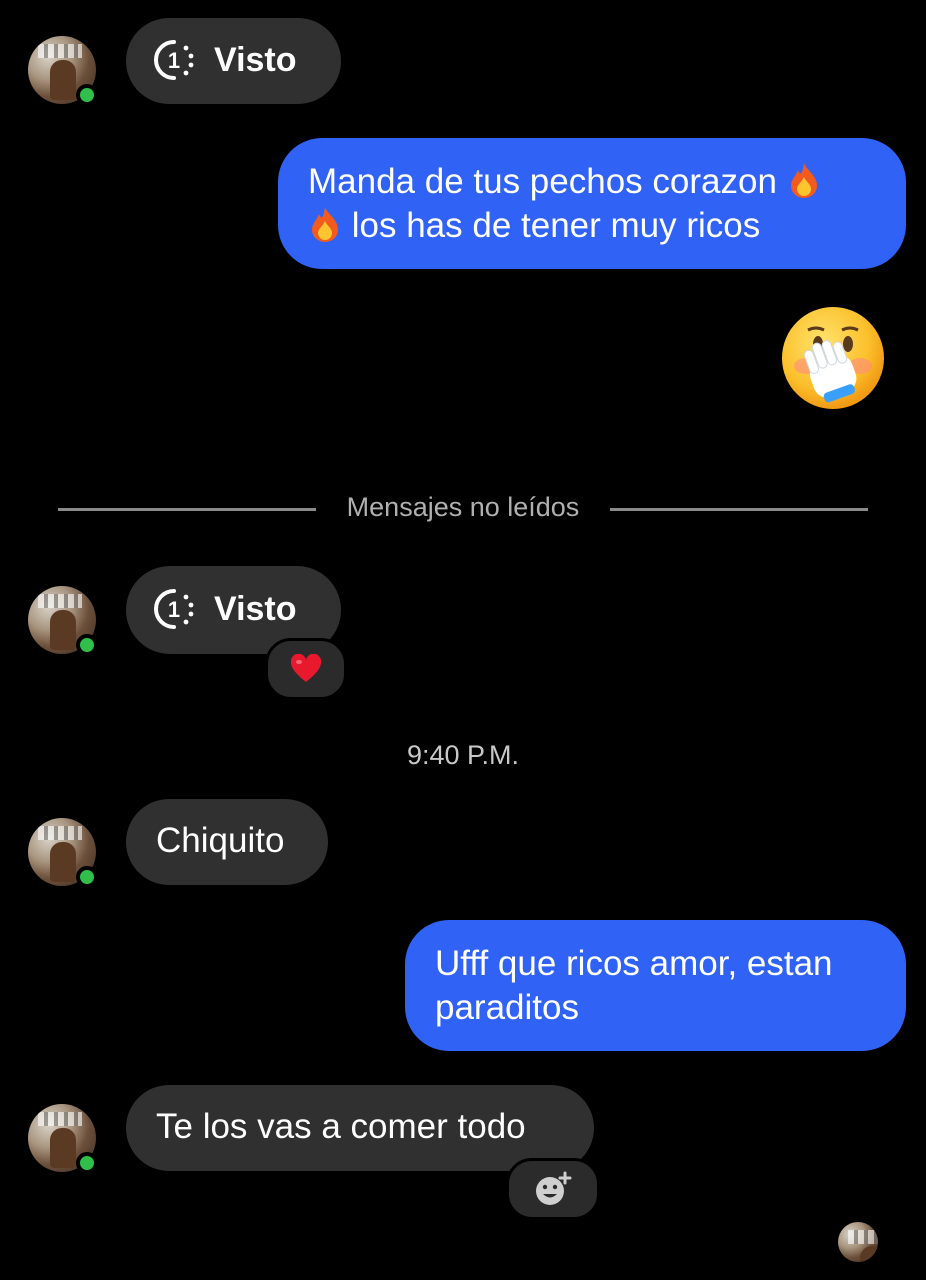  Describe the element at coordinates (341, 1126) in the screenshot. I see `message-text: Te los vas a comer todo` at that location.